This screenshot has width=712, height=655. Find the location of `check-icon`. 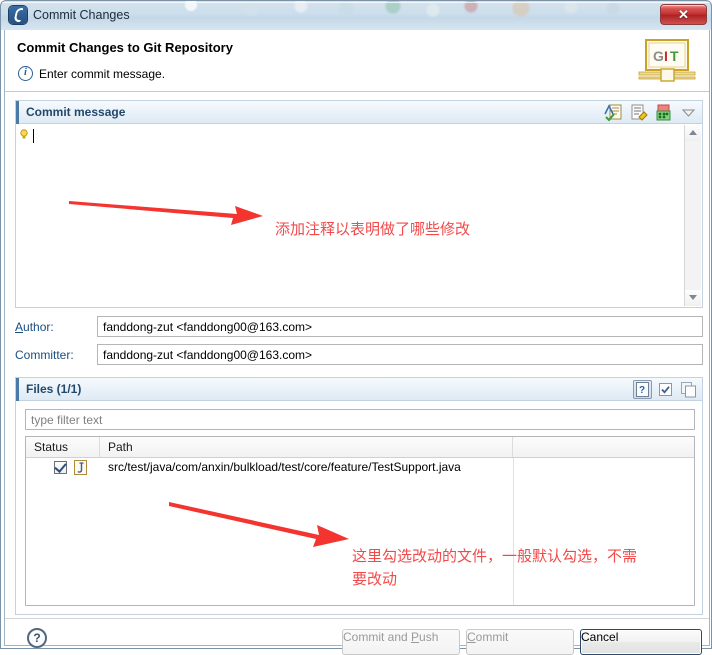

check-icon is located at coordinates (60, 466).